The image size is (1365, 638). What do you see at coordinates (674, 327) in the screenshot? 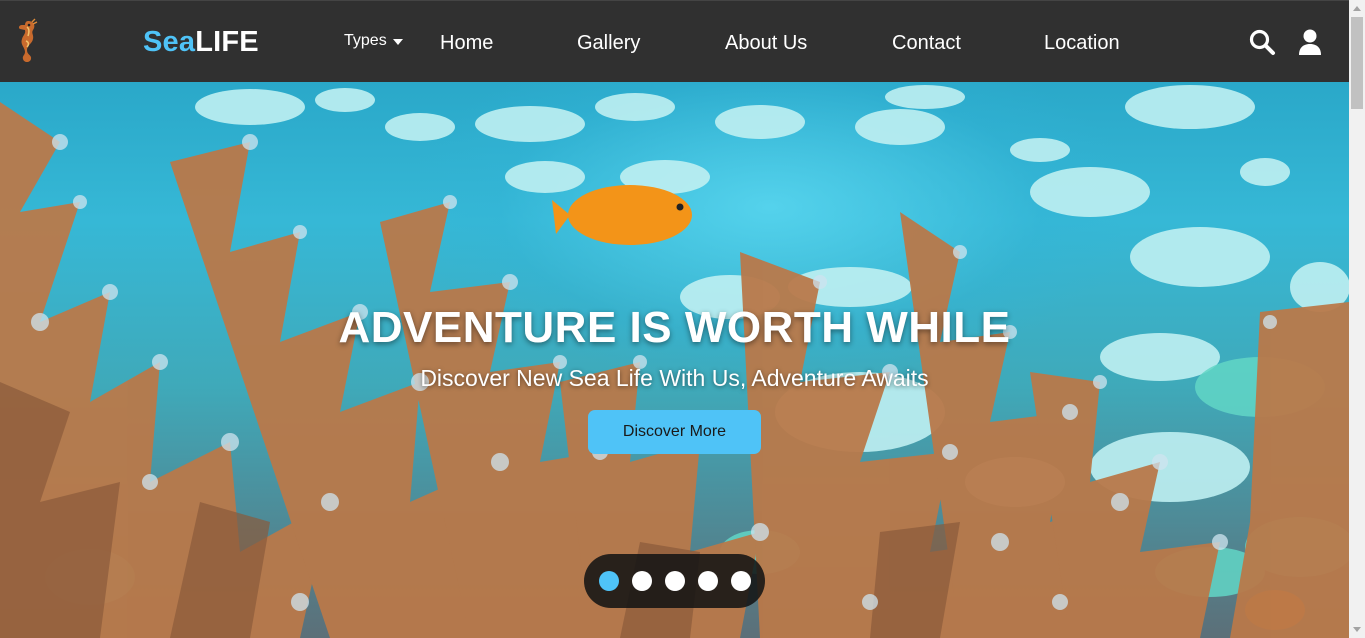
I see `hero-title: ADVENTURE IS WORTH WHILE` at bounding box center [674, 327].